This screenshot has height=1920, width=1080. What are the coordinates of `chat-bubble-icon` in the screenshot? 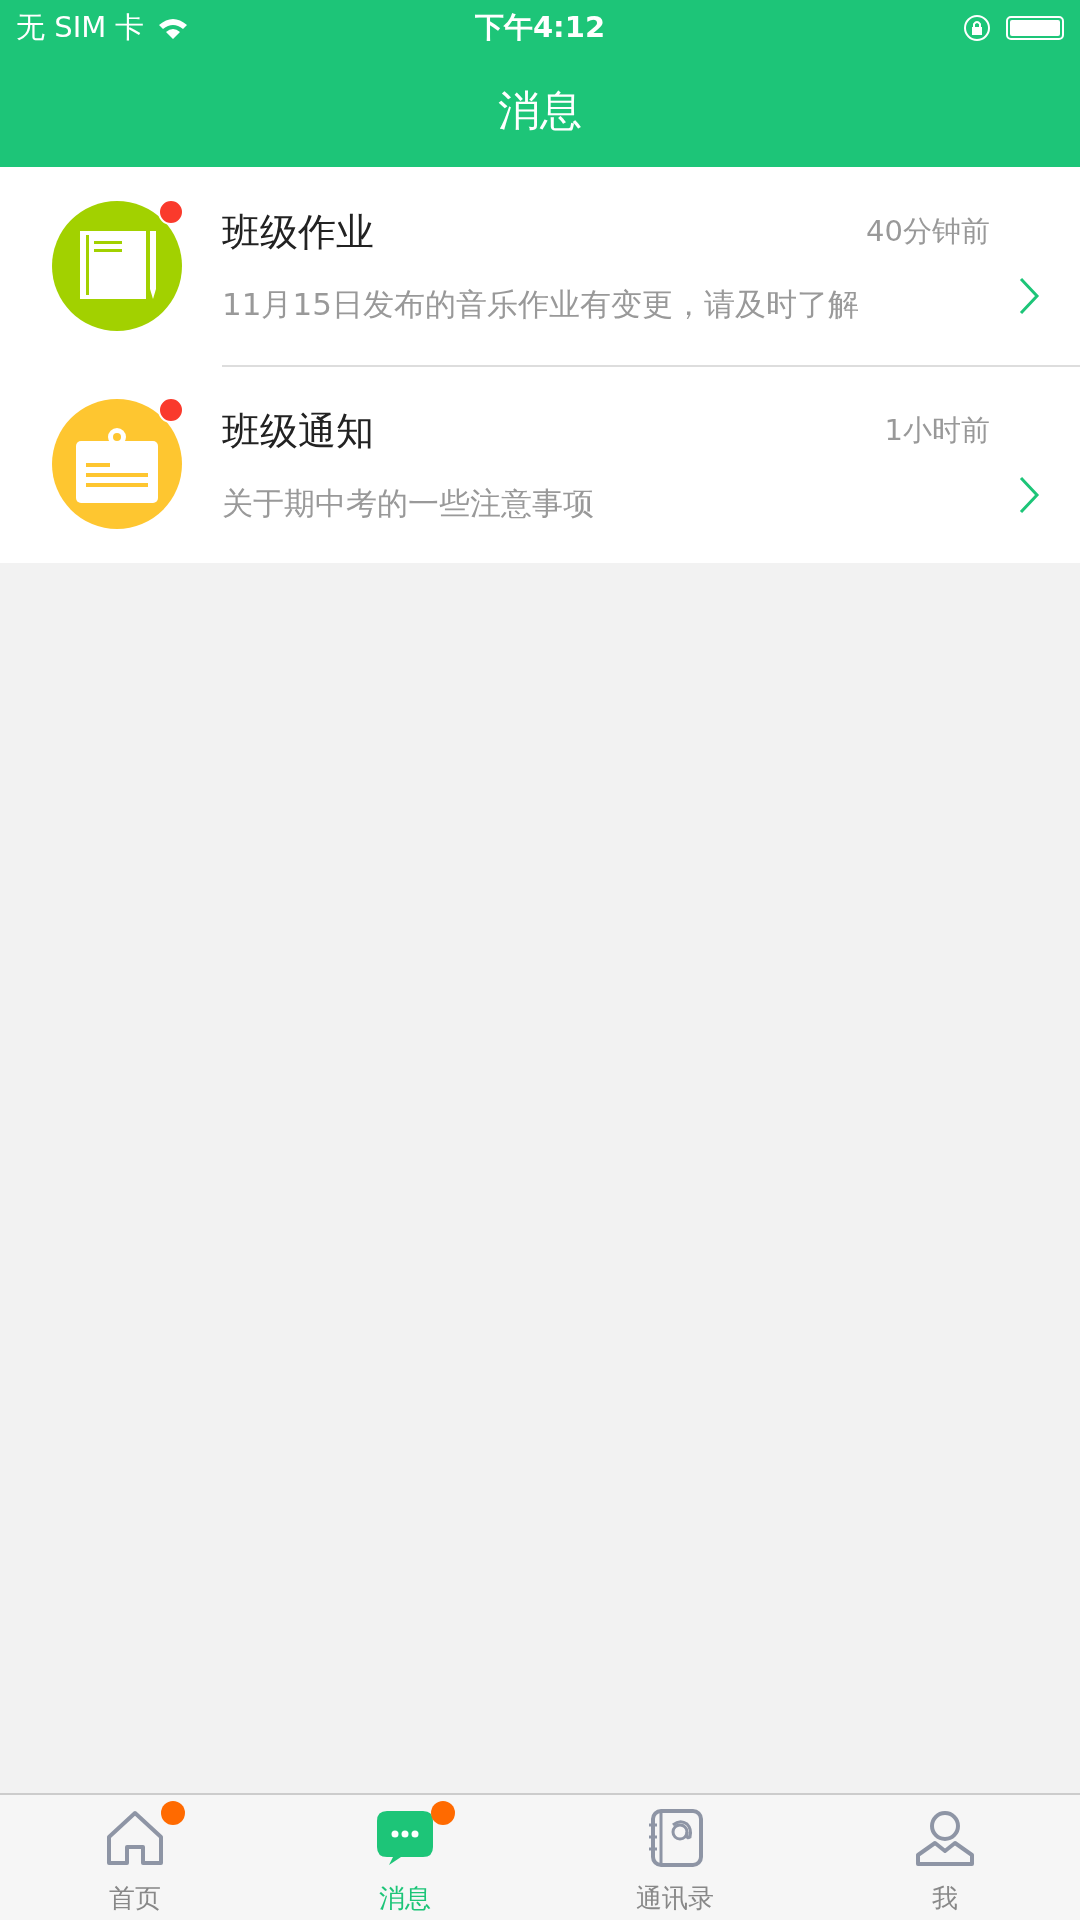 It's located at (405, 1838).